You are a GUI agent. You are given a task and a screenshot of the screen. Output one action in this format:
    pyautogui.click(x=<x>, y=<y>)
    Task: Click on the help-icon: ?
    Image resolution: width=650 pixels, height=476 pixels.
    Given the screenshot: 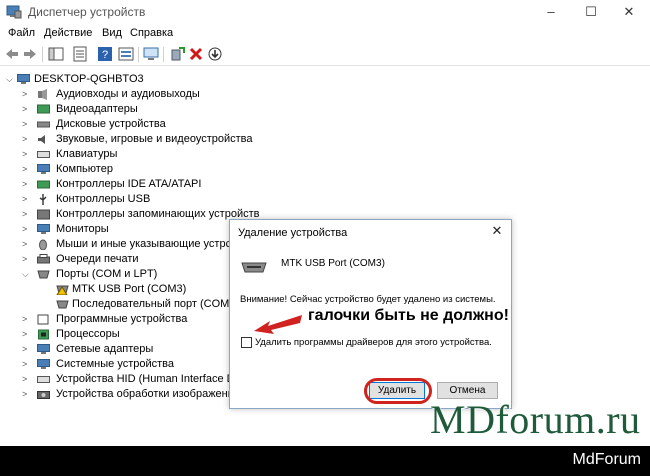 What is the action you would take?
    pyautogui.click(x=105, y=54)
    